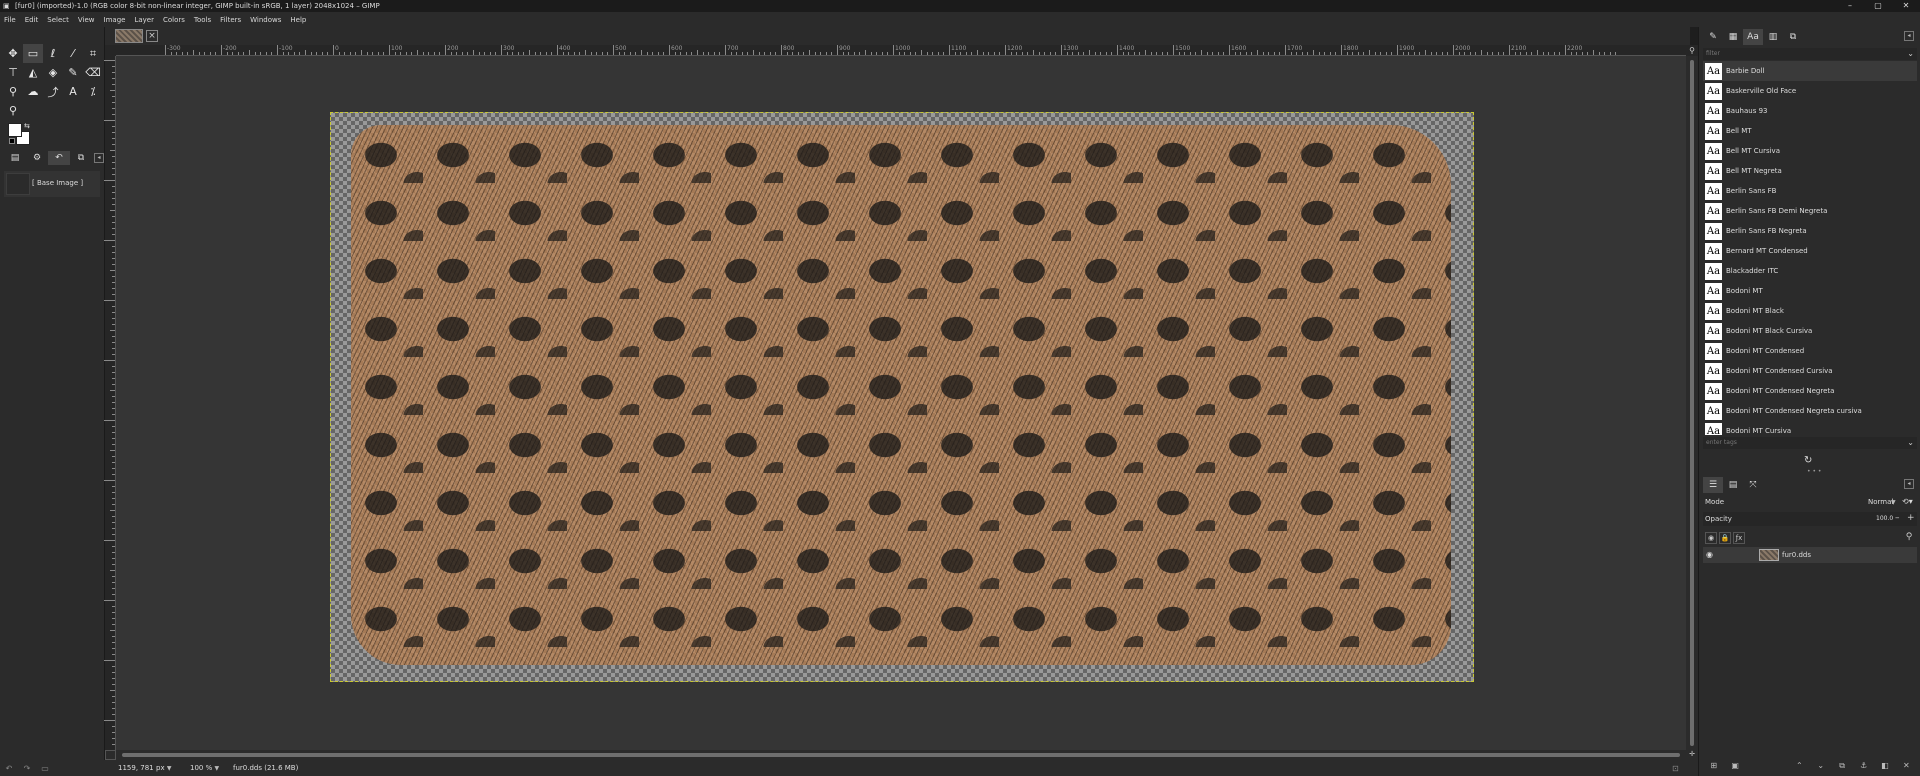 This screenshot has height=776, width=1920. Describe the element at coordinates (37, 158) in the screenshot. I see `device-status-tab-icon: ⚙` at that location.